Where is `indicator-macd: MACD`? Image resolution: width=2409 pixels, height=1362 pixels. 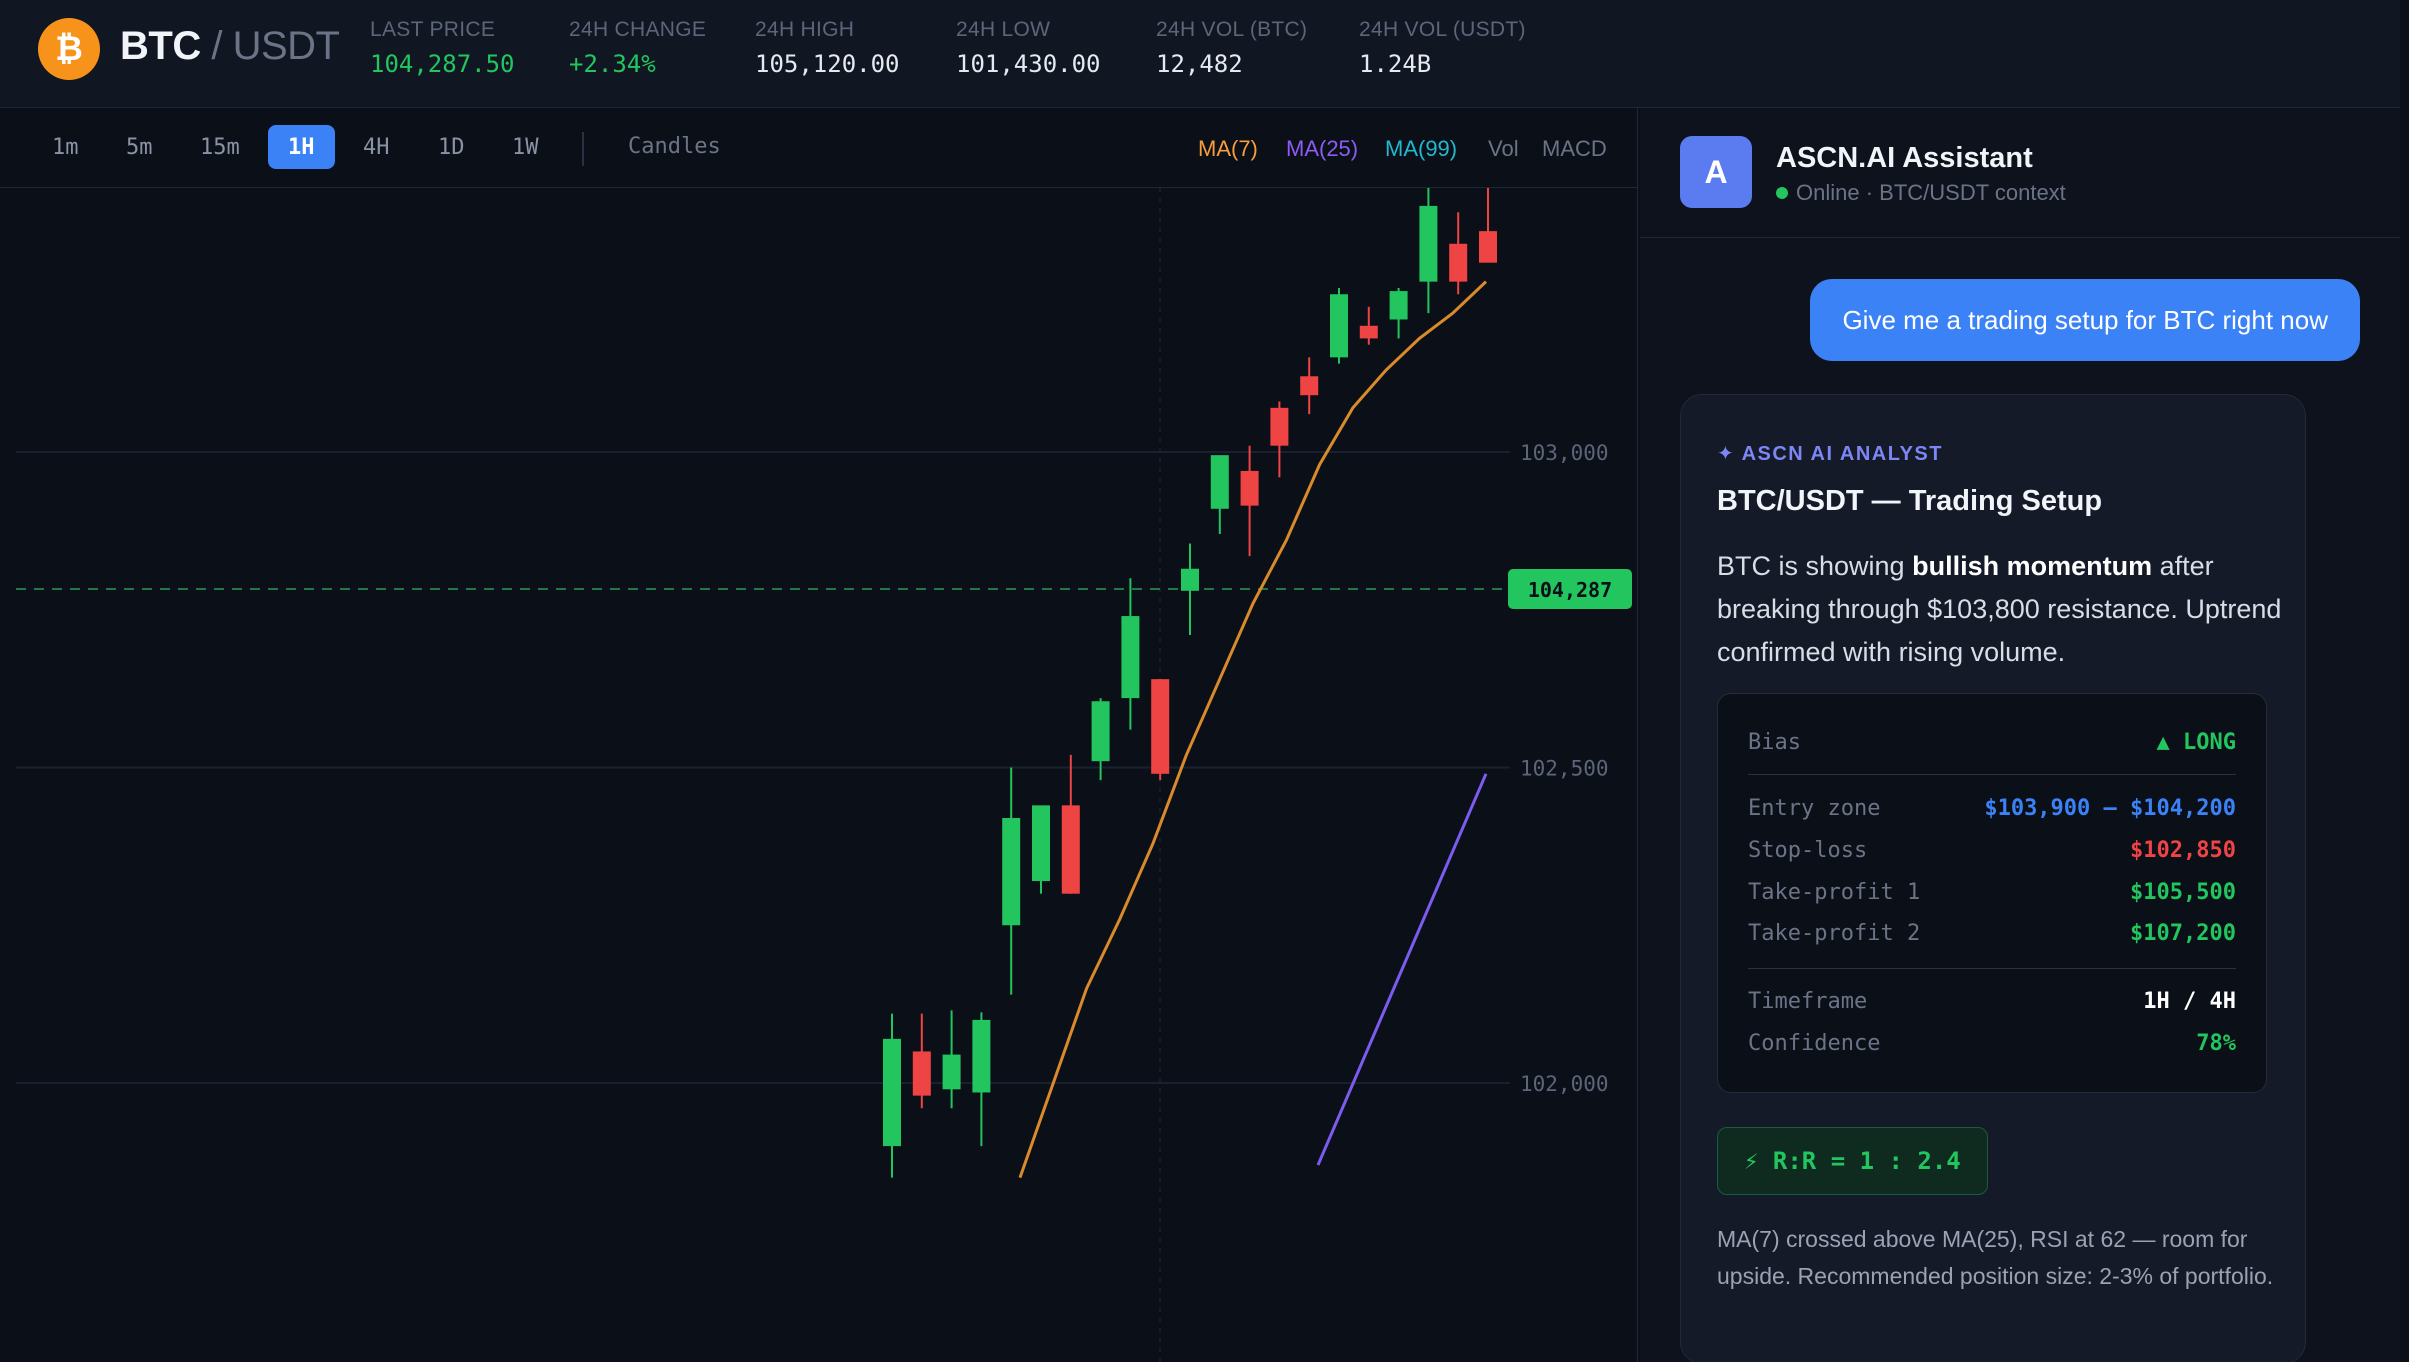
indicator-macd: MACD is located at coordinates (1574, 149).